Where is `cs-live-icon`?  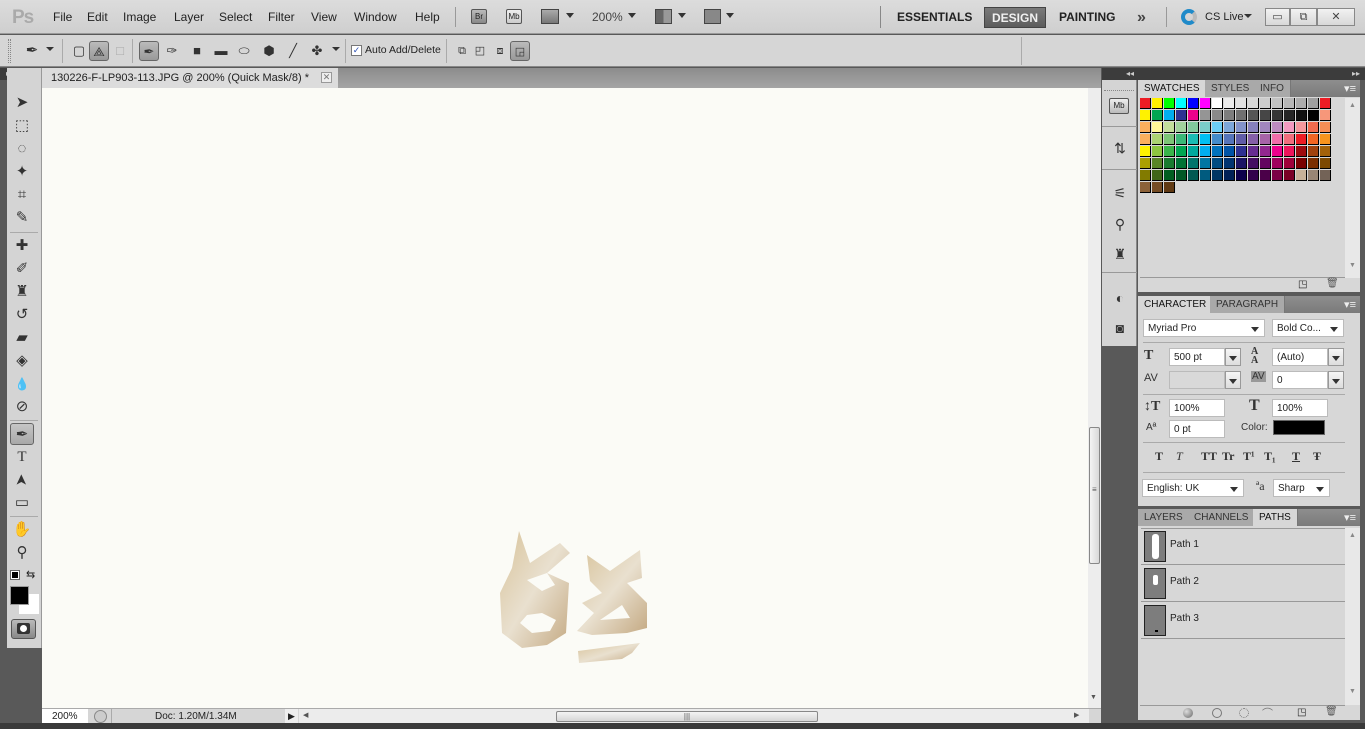 cs-live-icon is located at coordinates (1189, 17).